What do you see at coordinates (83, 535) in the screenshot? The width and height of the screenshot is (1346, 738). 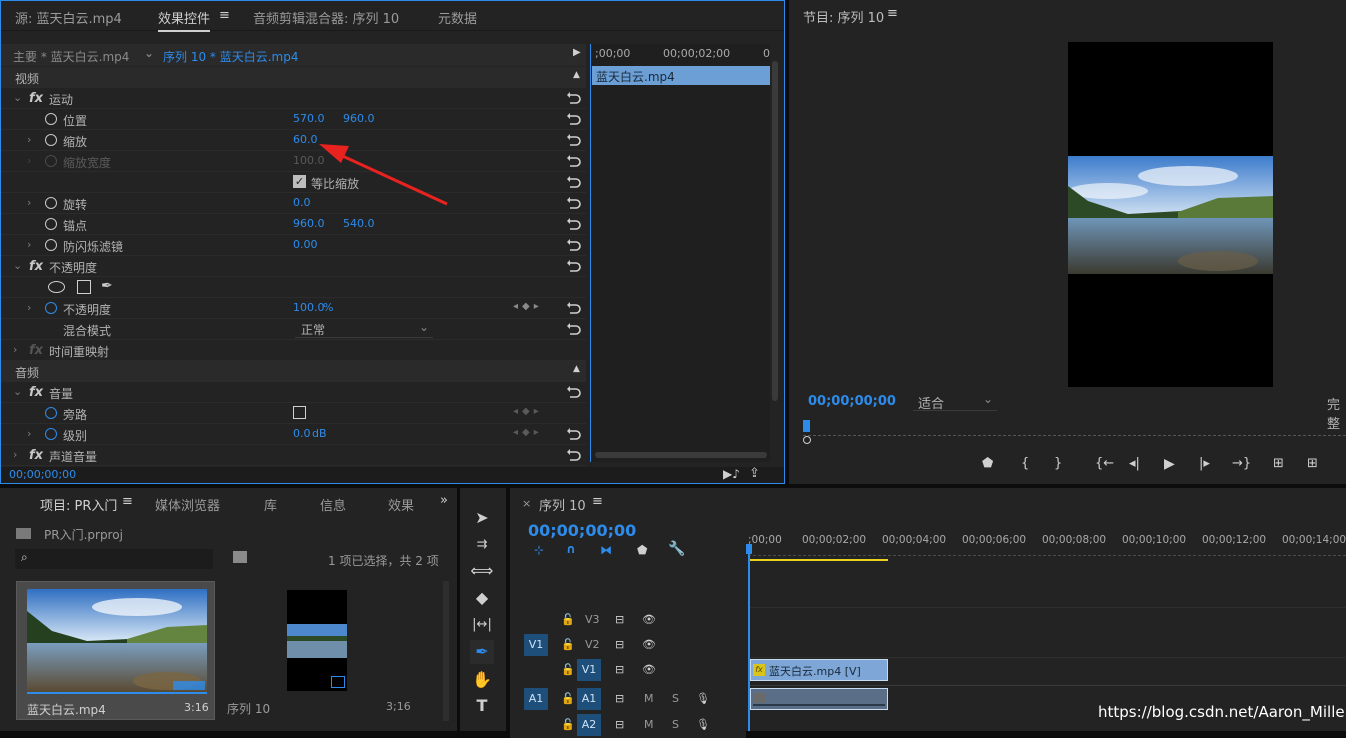 I see `project-file-name: PR入门.prproj` at bounding box center [83, 535].